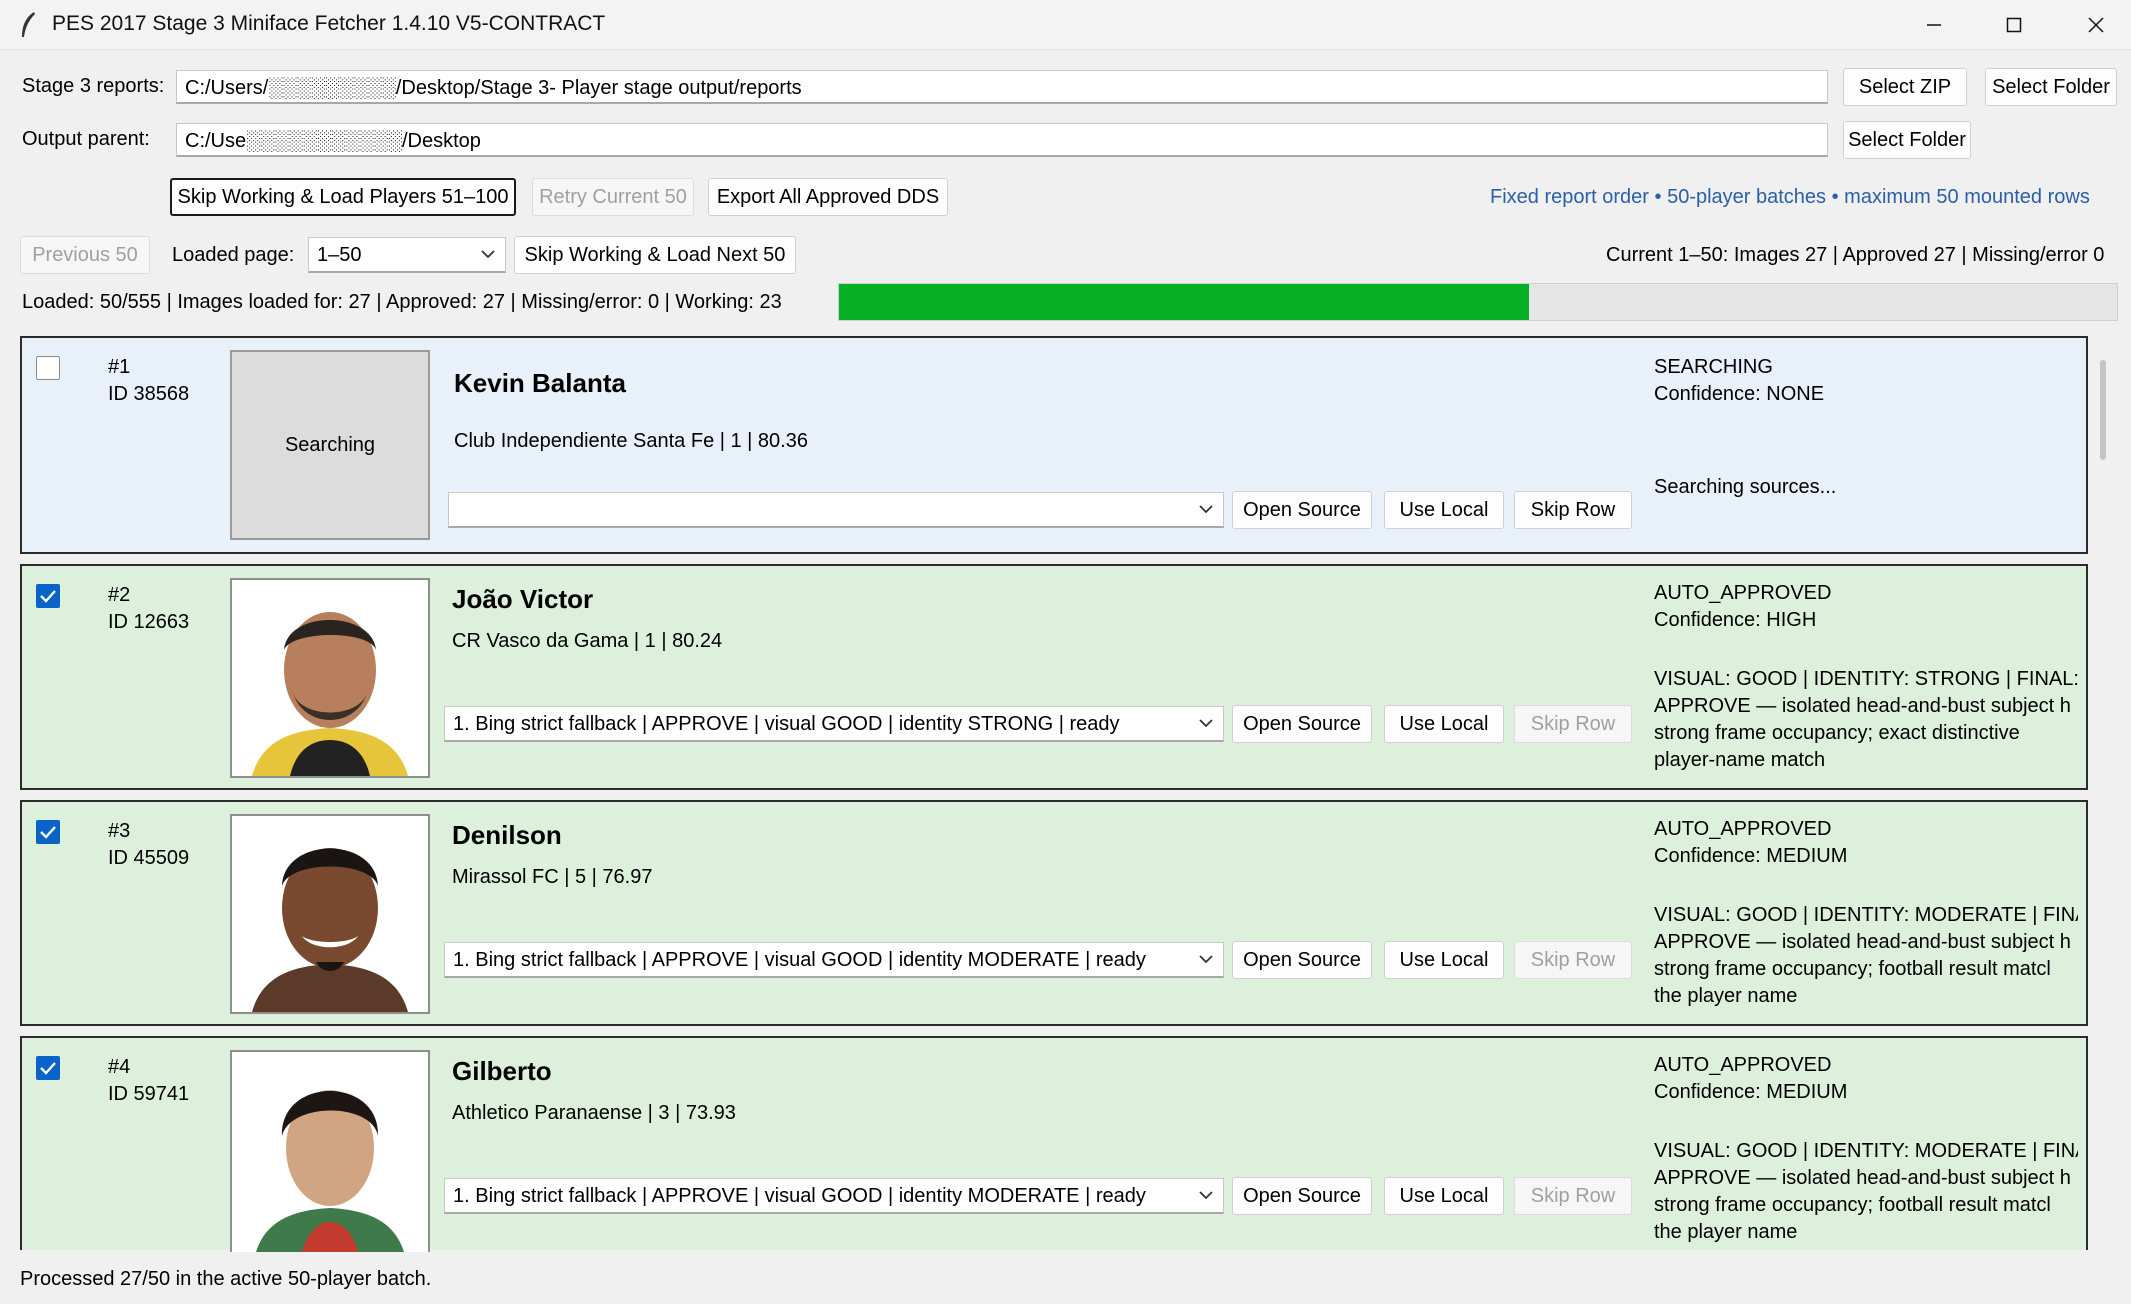  I want to click on row-status: AUTO_APPROVED Confidence: HIGH, so click(1742, 607).